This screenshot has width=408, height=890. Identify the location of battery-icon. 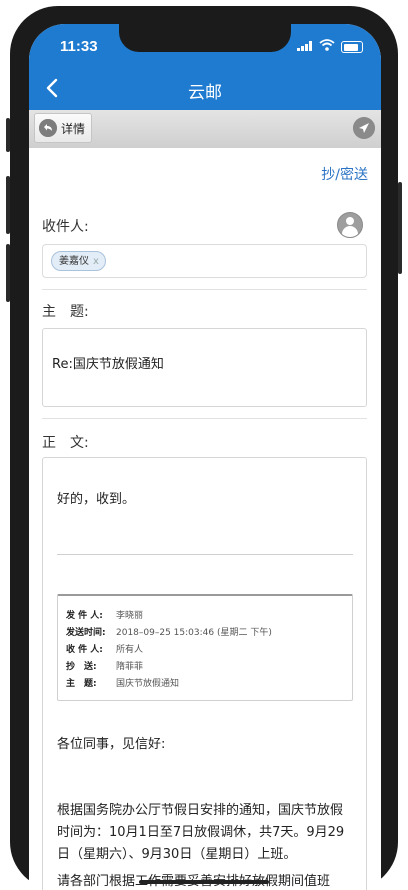
(352, 47).